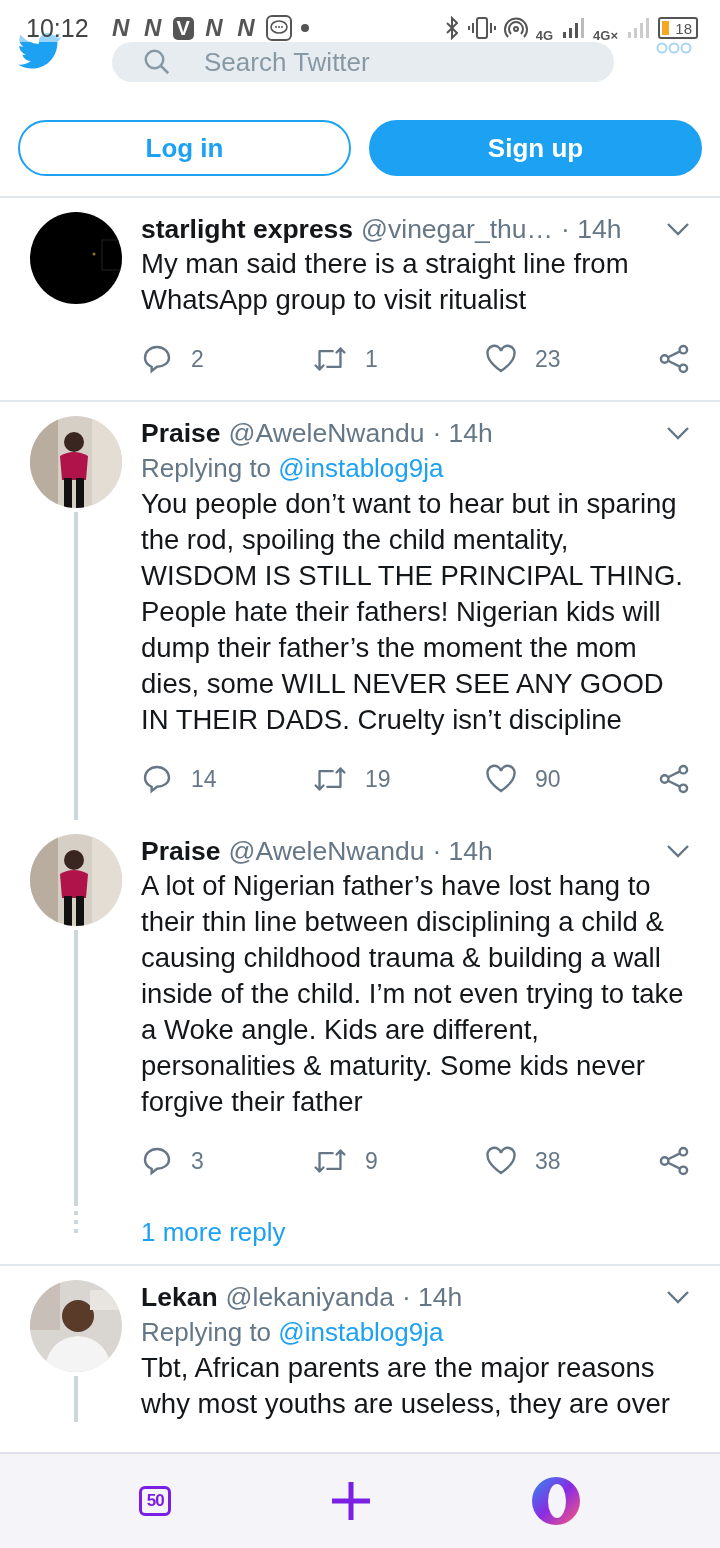 Image resolution: width=720 pixels, height=1548 pixels. I want to click on browser-logo-icon, so click(555, 1501).